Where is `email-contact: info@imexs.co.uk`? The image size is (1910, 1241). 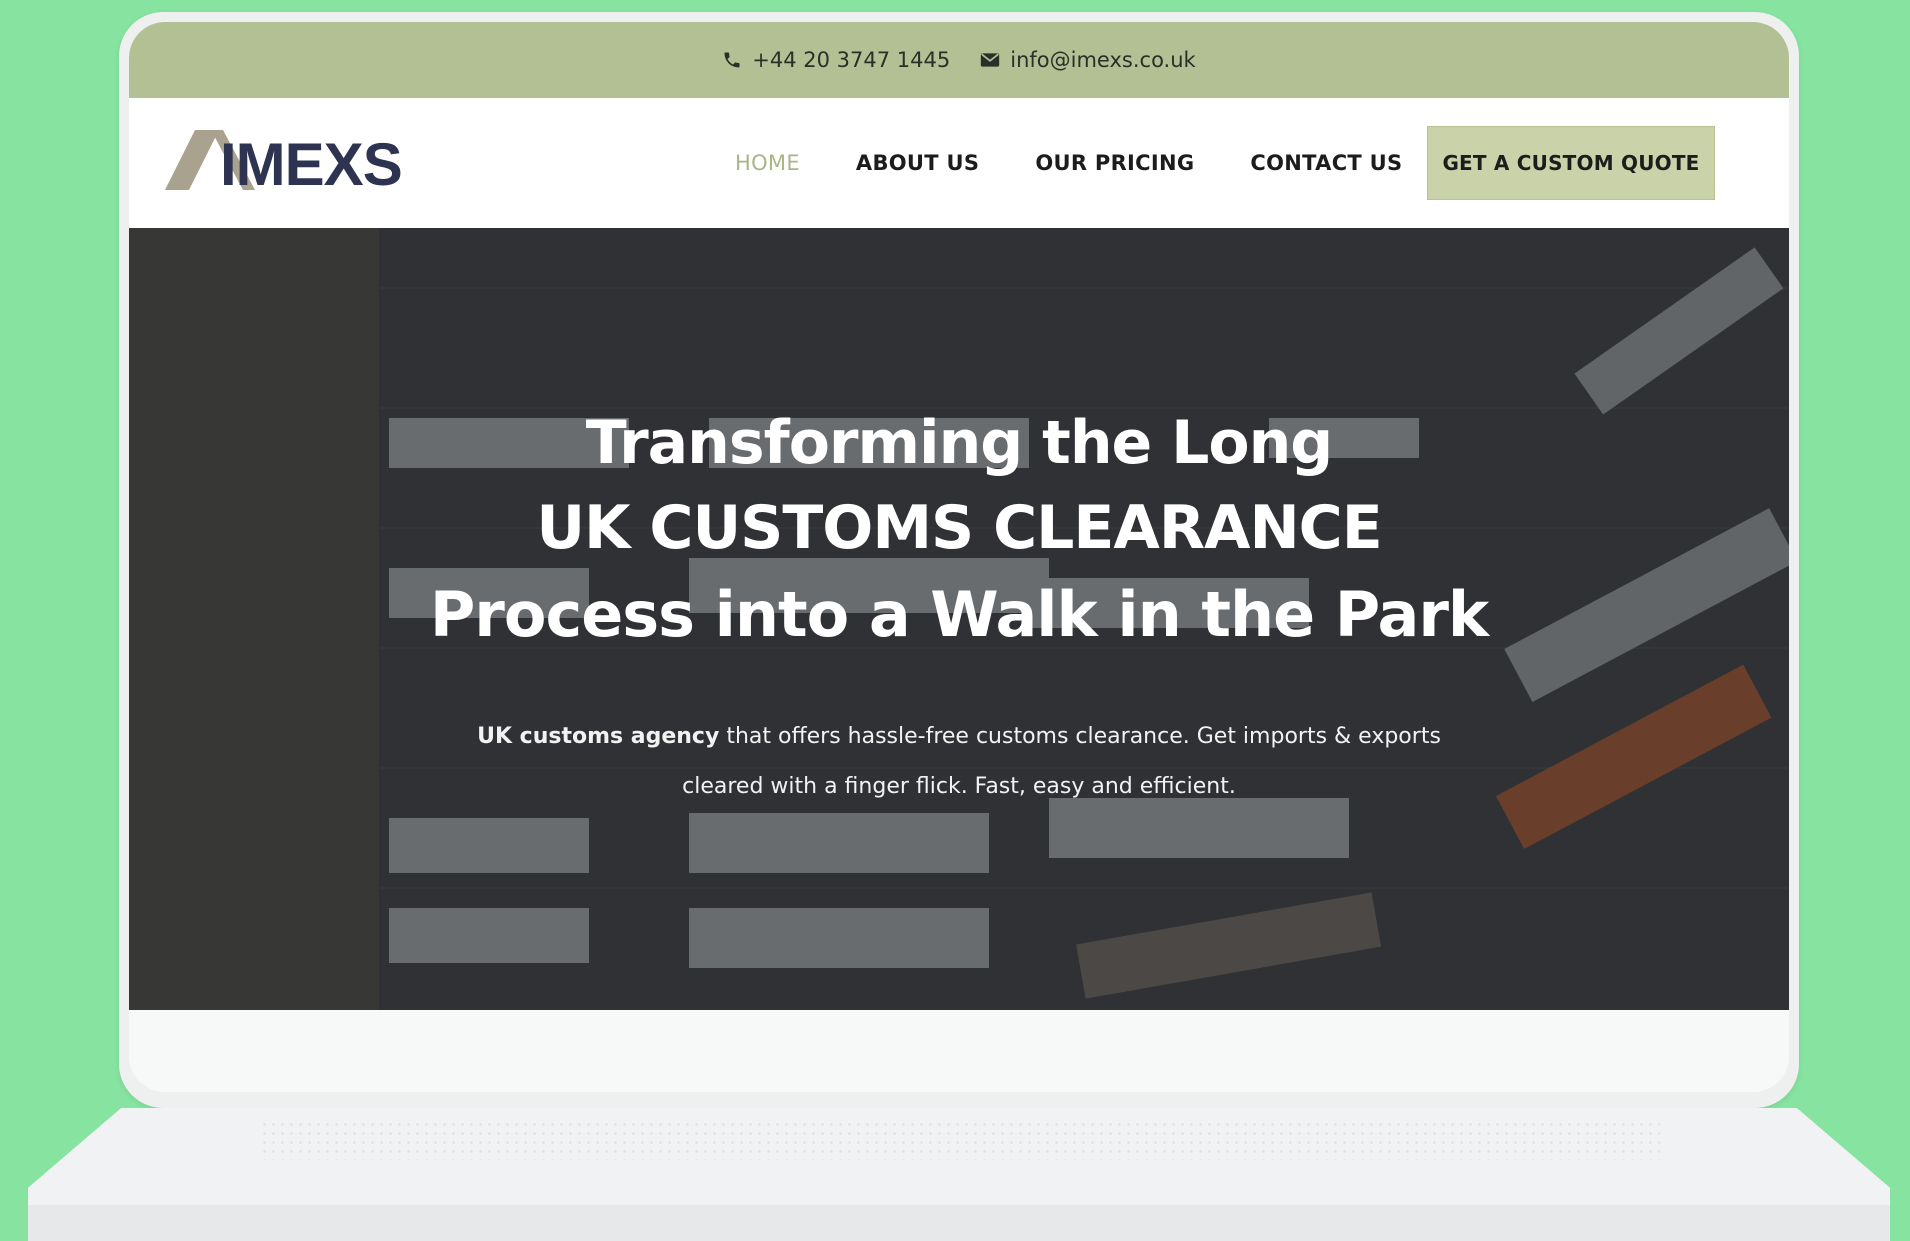 email-contact: info@imexs.co.uk is located at coordinates (1088, 60).